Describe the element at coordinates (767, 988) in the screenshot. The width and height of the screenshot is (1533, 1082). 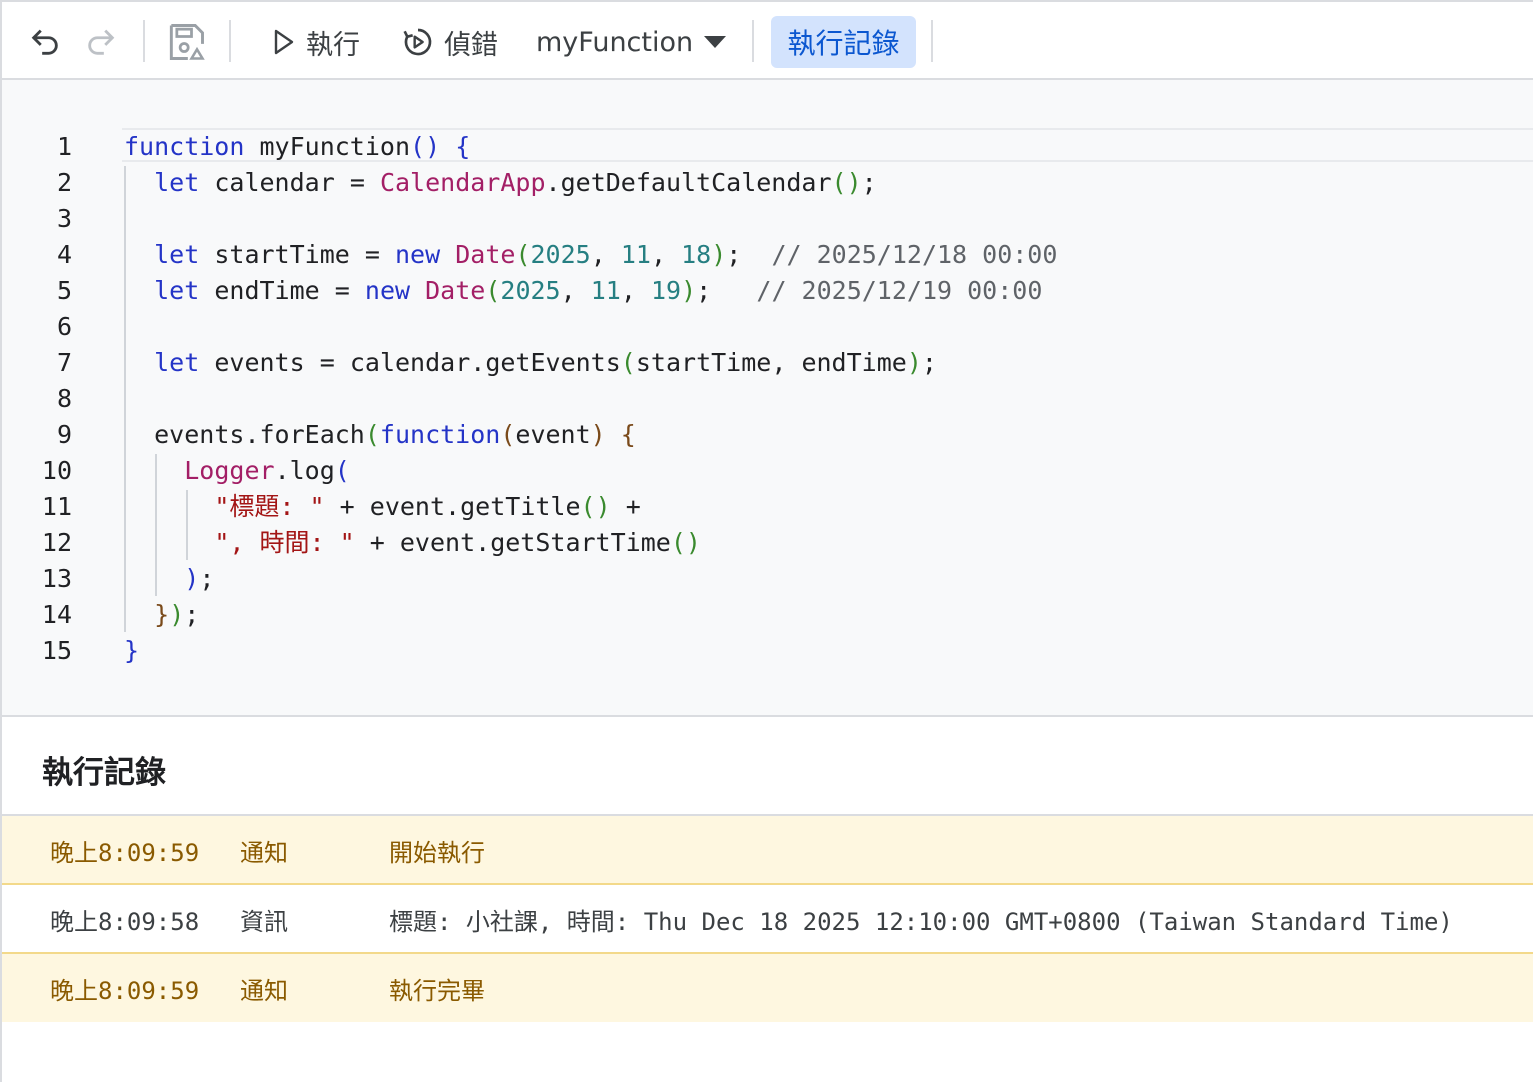
I see `log-row: 晚上8:09:59 通知 執行完畢` at that location.